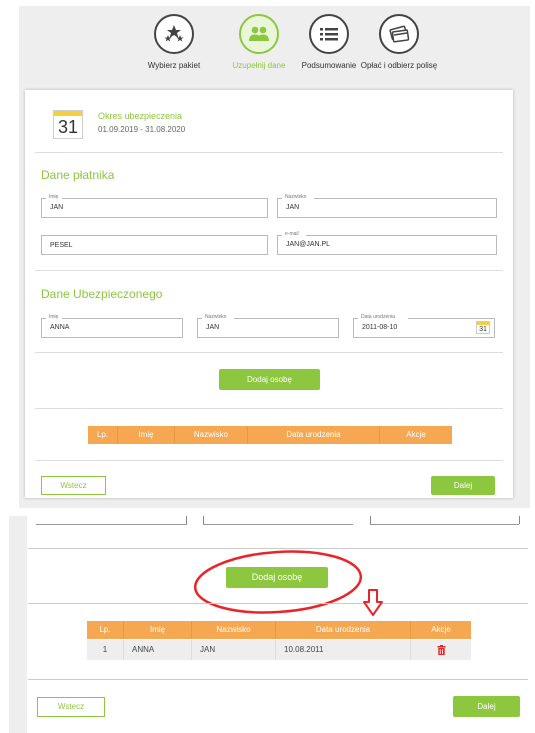 This screenshot has height=733, width=535. I want to click on payer-section-title: Dane płatnika, so click(78, 175).